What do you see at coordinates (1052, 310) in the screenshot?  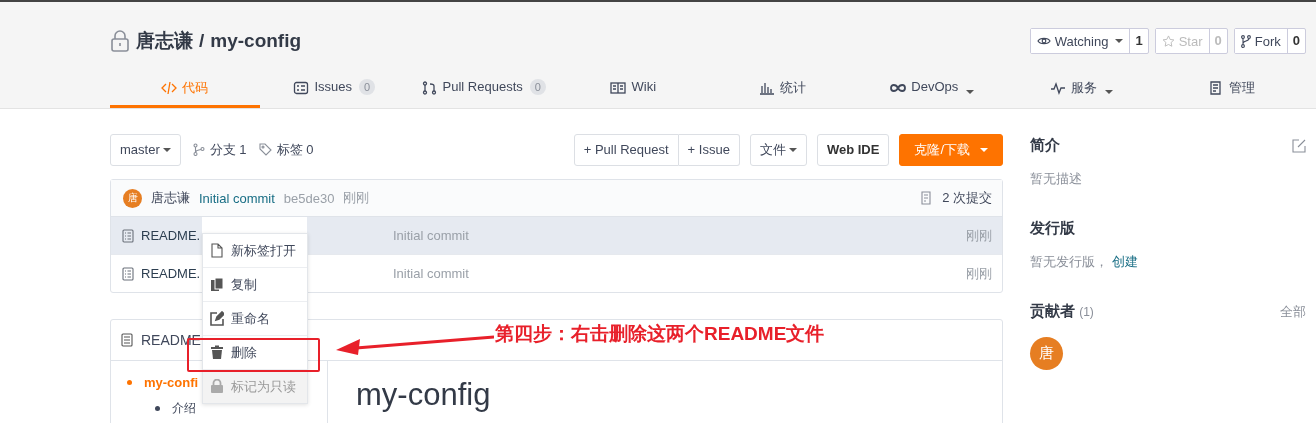 I see `section-title: 贡献者` at bounding box center [1052, 310].